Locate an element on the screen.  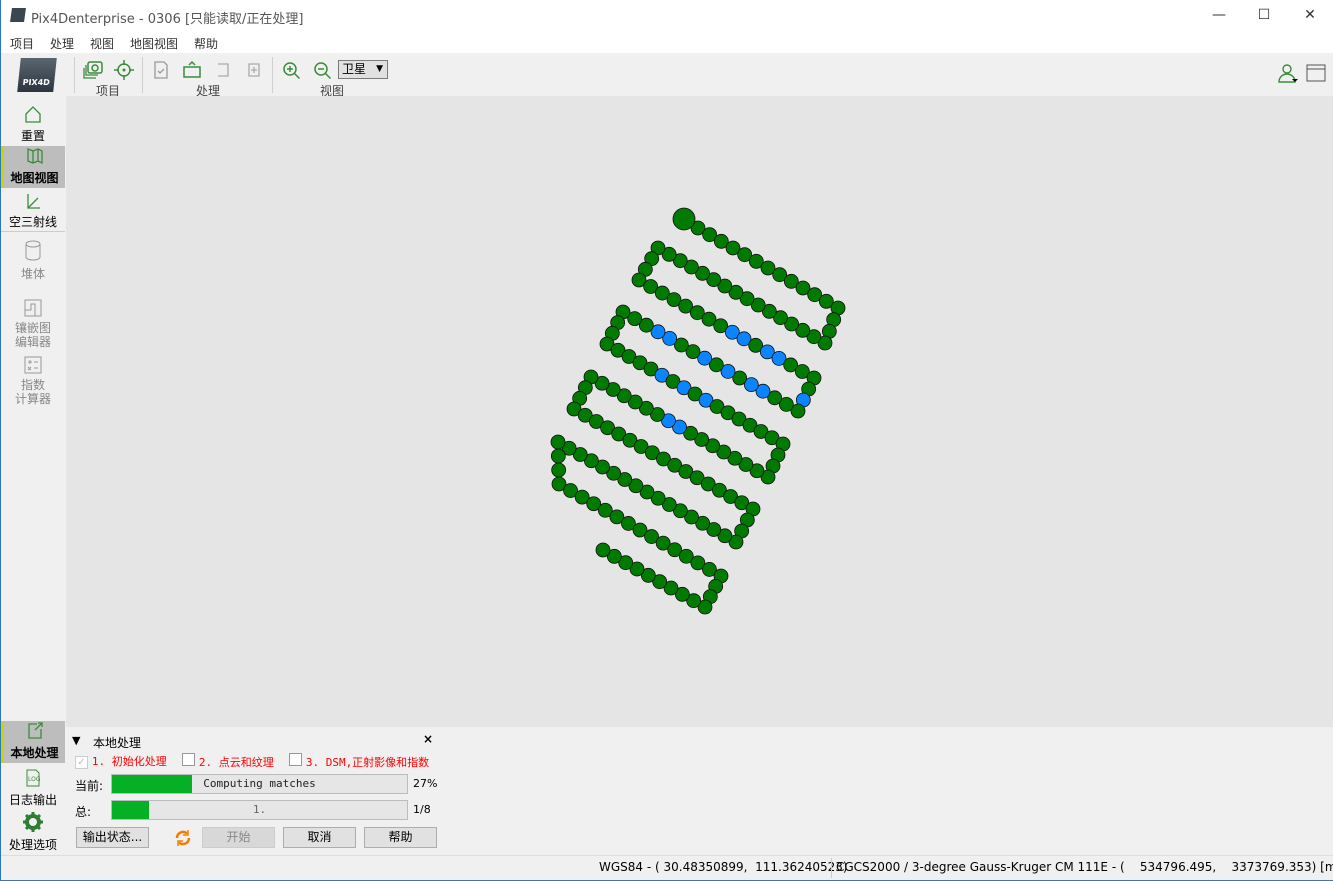
map-icon is located at coordinates (34, 156).